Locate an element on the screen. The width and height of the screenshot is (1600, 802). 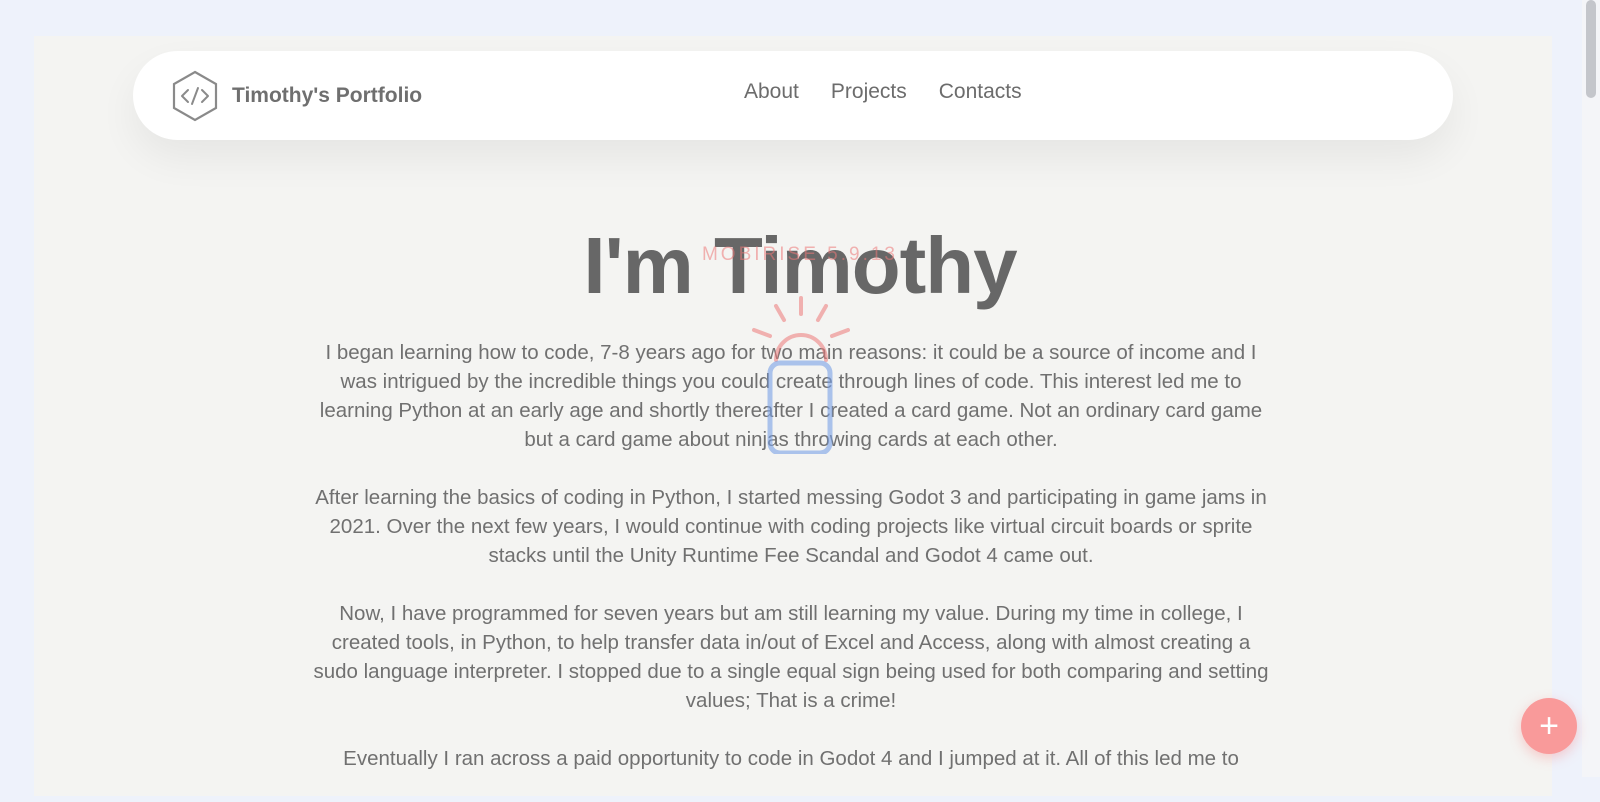
hero-title: I'm Timothy is located at coordinates (800, 265).